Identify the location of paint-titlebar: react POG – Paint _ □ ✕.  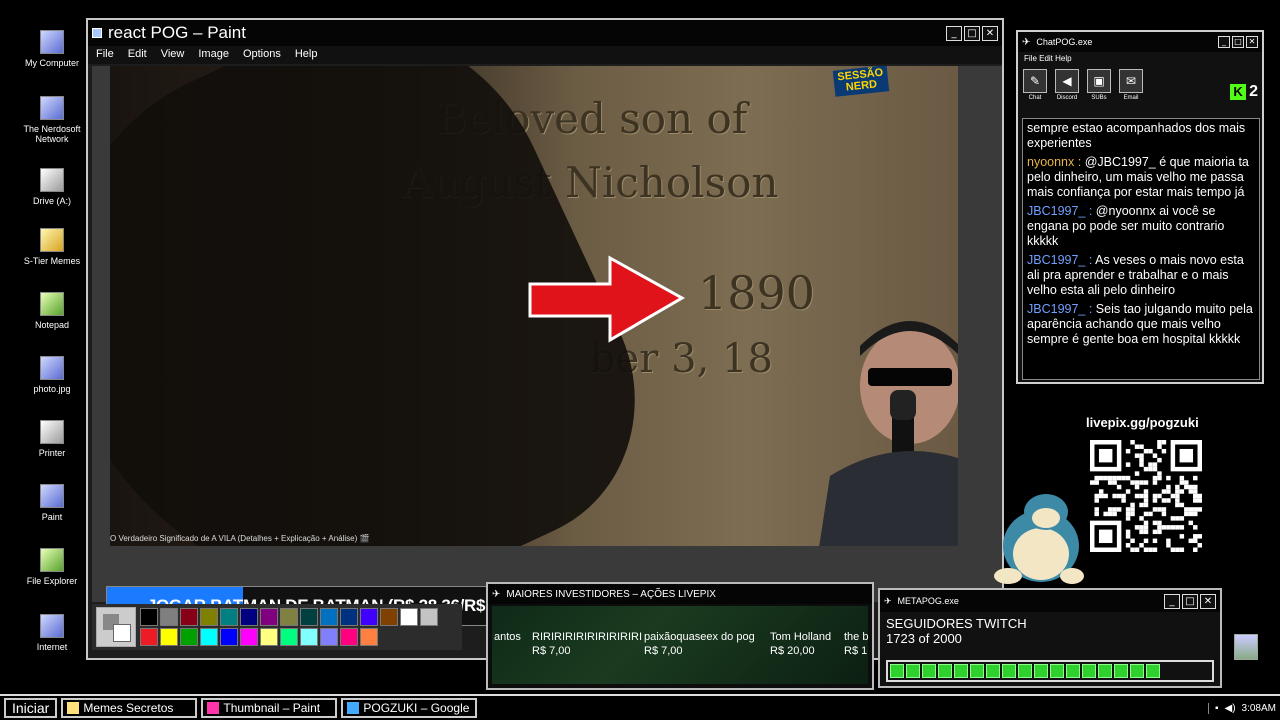
(545, 33).